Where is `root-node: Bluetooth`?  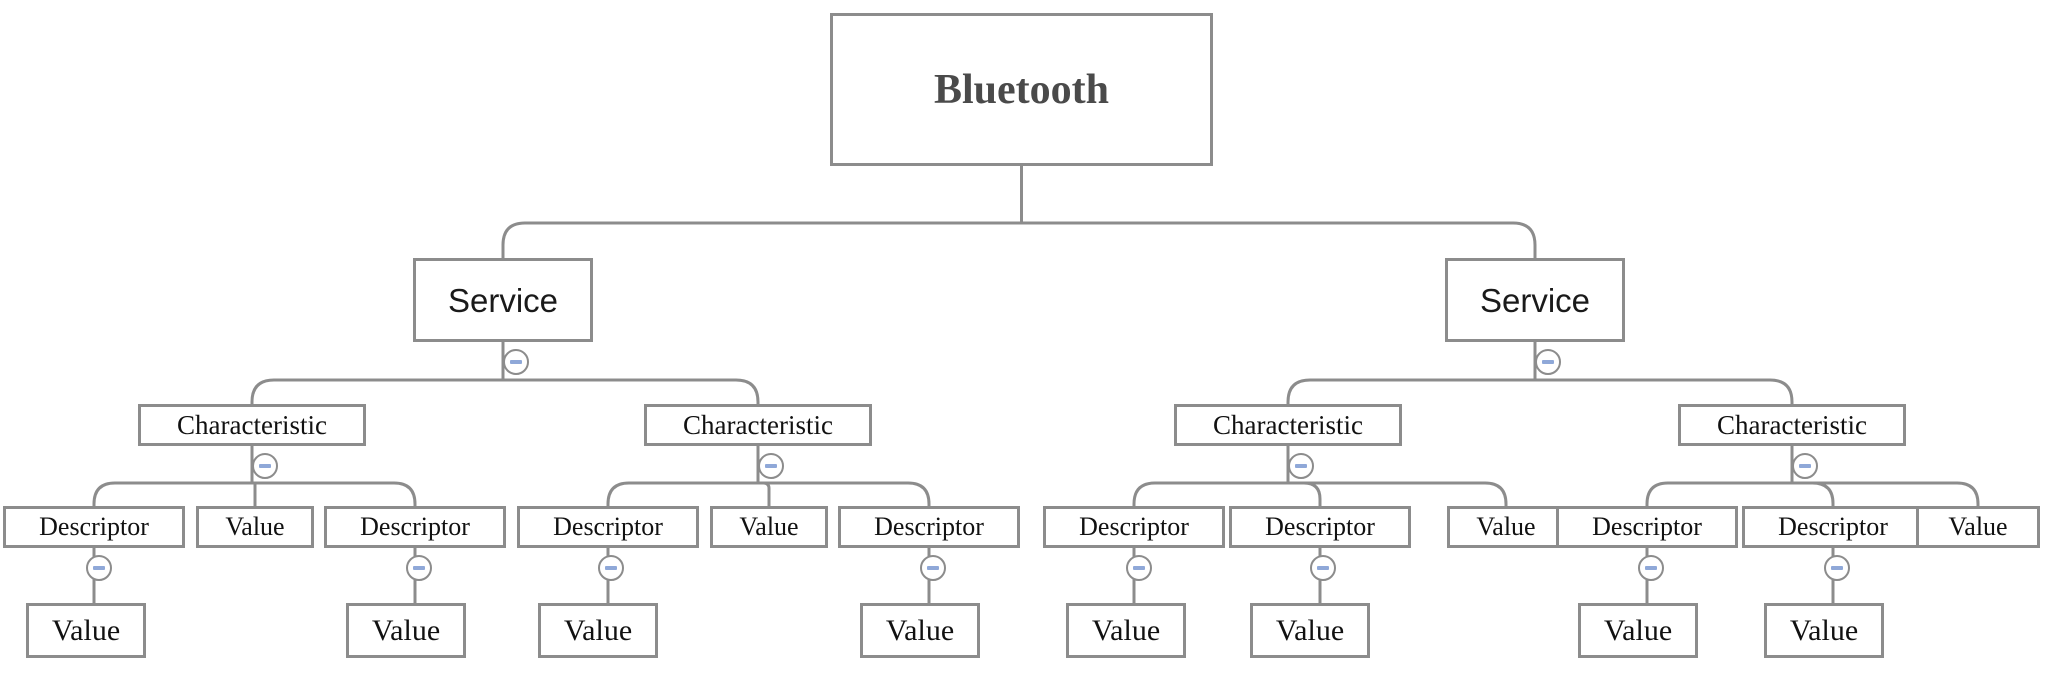 root-node: Bluetooth is located at coordinates (1021, 89).